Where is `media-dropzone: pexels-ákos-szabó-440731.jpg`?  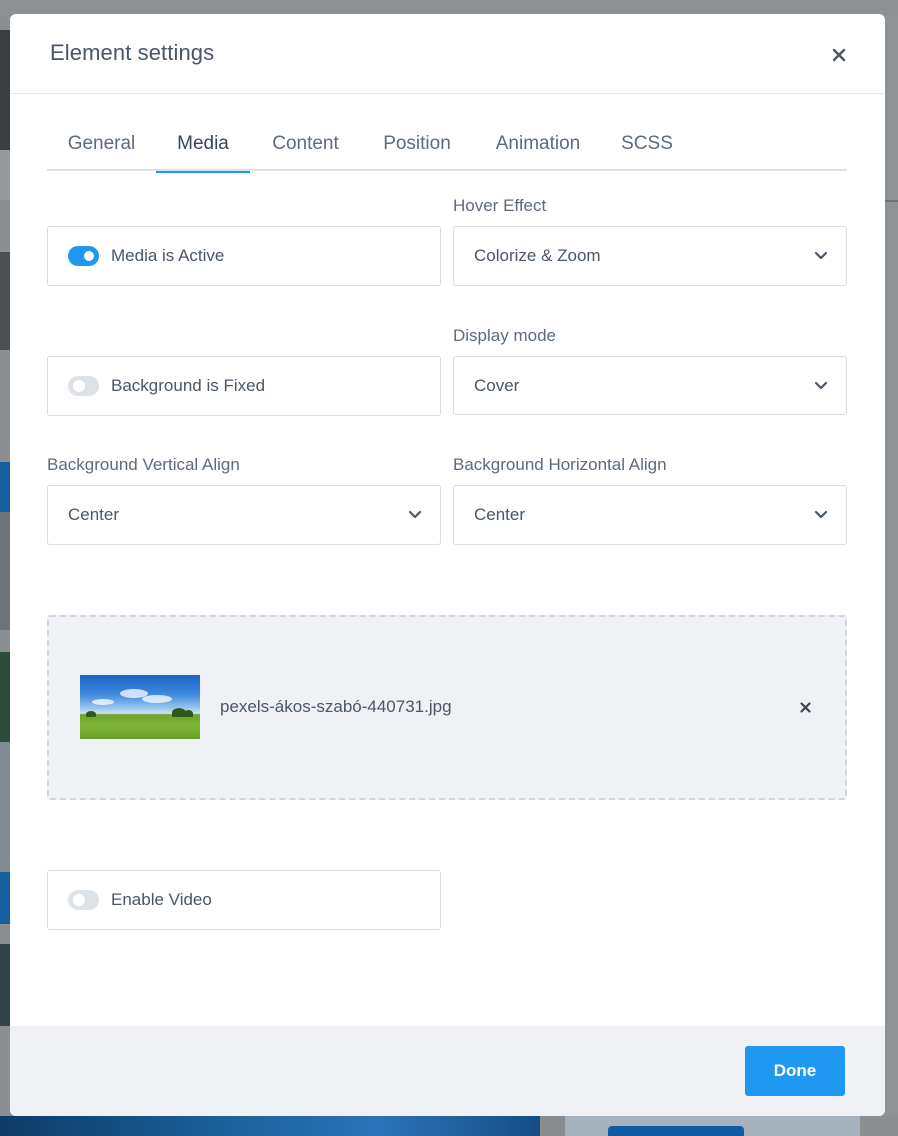 media-dropzone: pexels-ákos-szabó-440731.jpg is located at coordinates (447, 707).